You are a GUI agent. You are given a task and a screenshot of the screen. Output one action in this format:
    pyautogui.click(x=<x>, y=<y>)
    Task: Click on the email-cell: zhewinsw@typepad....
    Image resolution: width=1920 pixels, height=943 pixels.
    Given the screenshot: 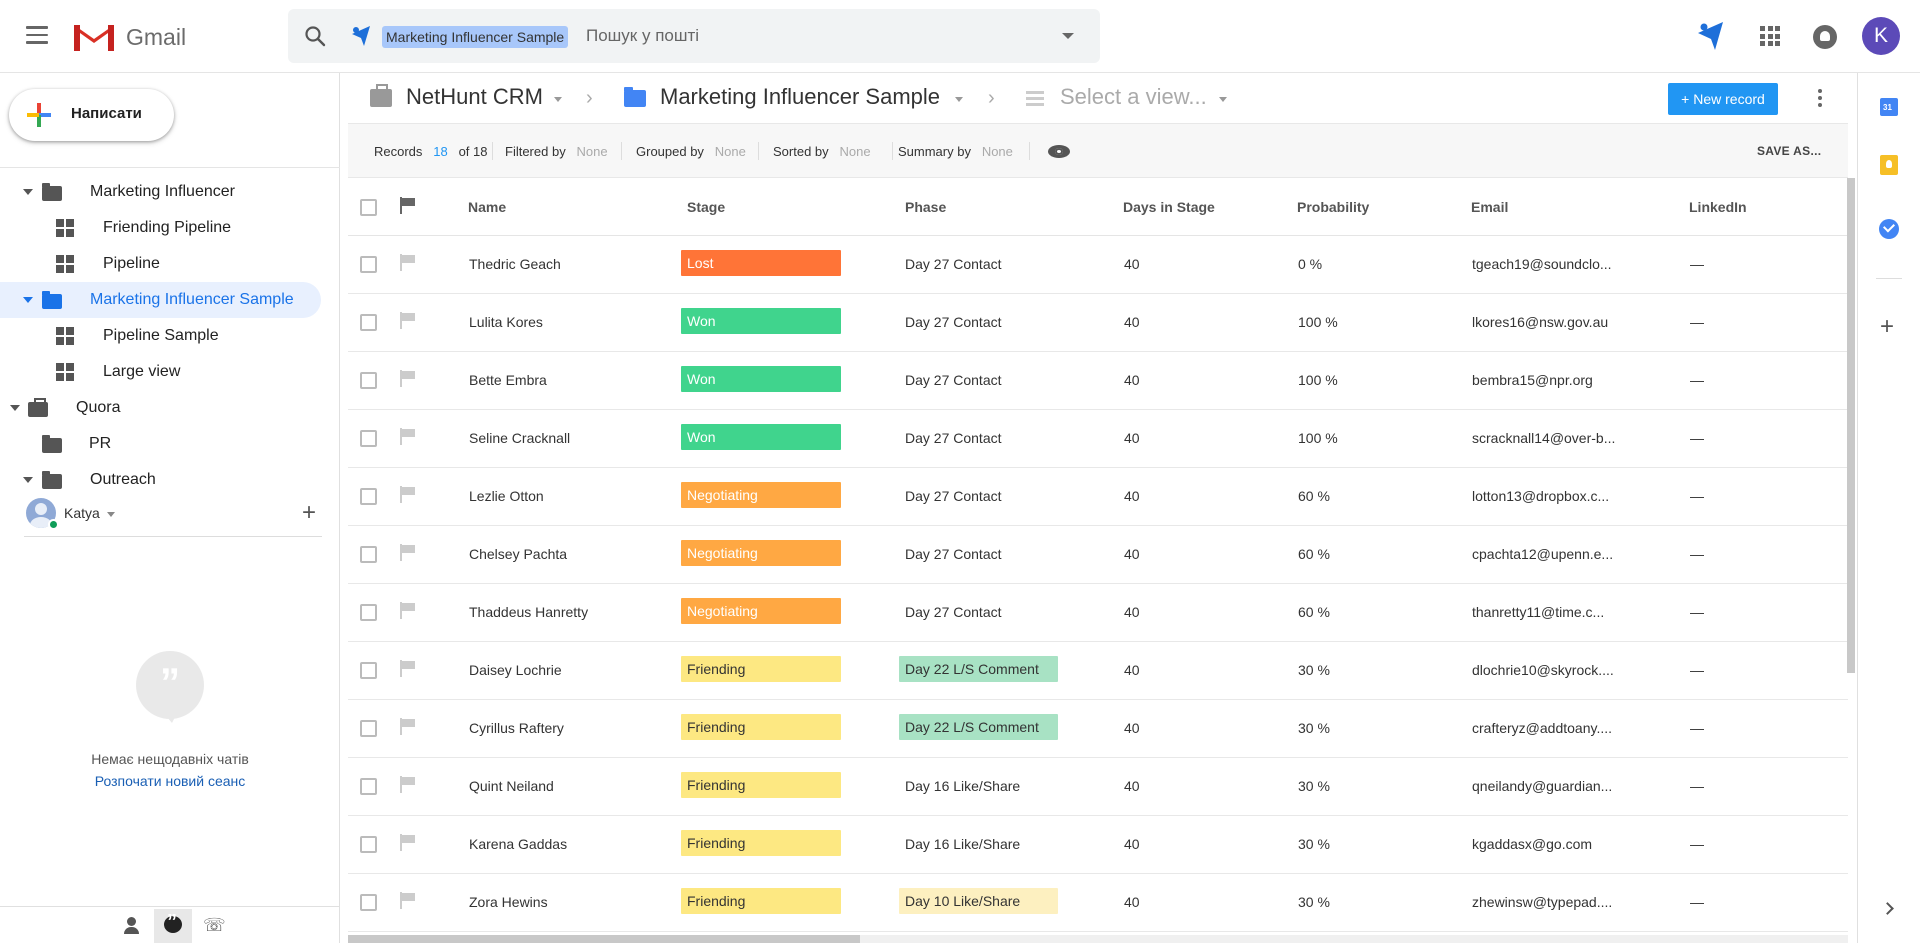 What is the action you would take?
    pyautogui.click(x=1542, y=902)
    